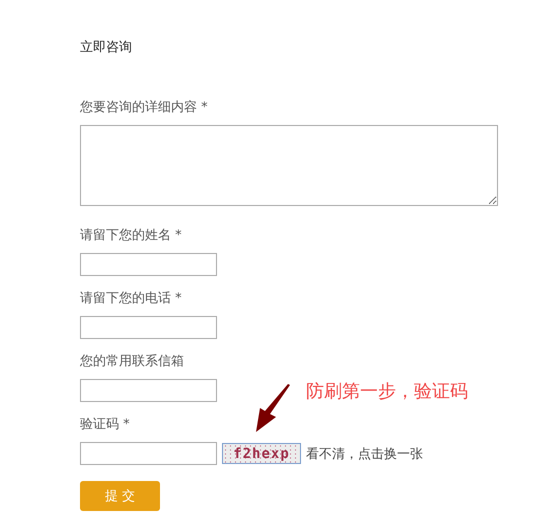  Describe the element at coordinates (261, 453) in the screenshot. I see `captcha-image: f2hexp` at that location.